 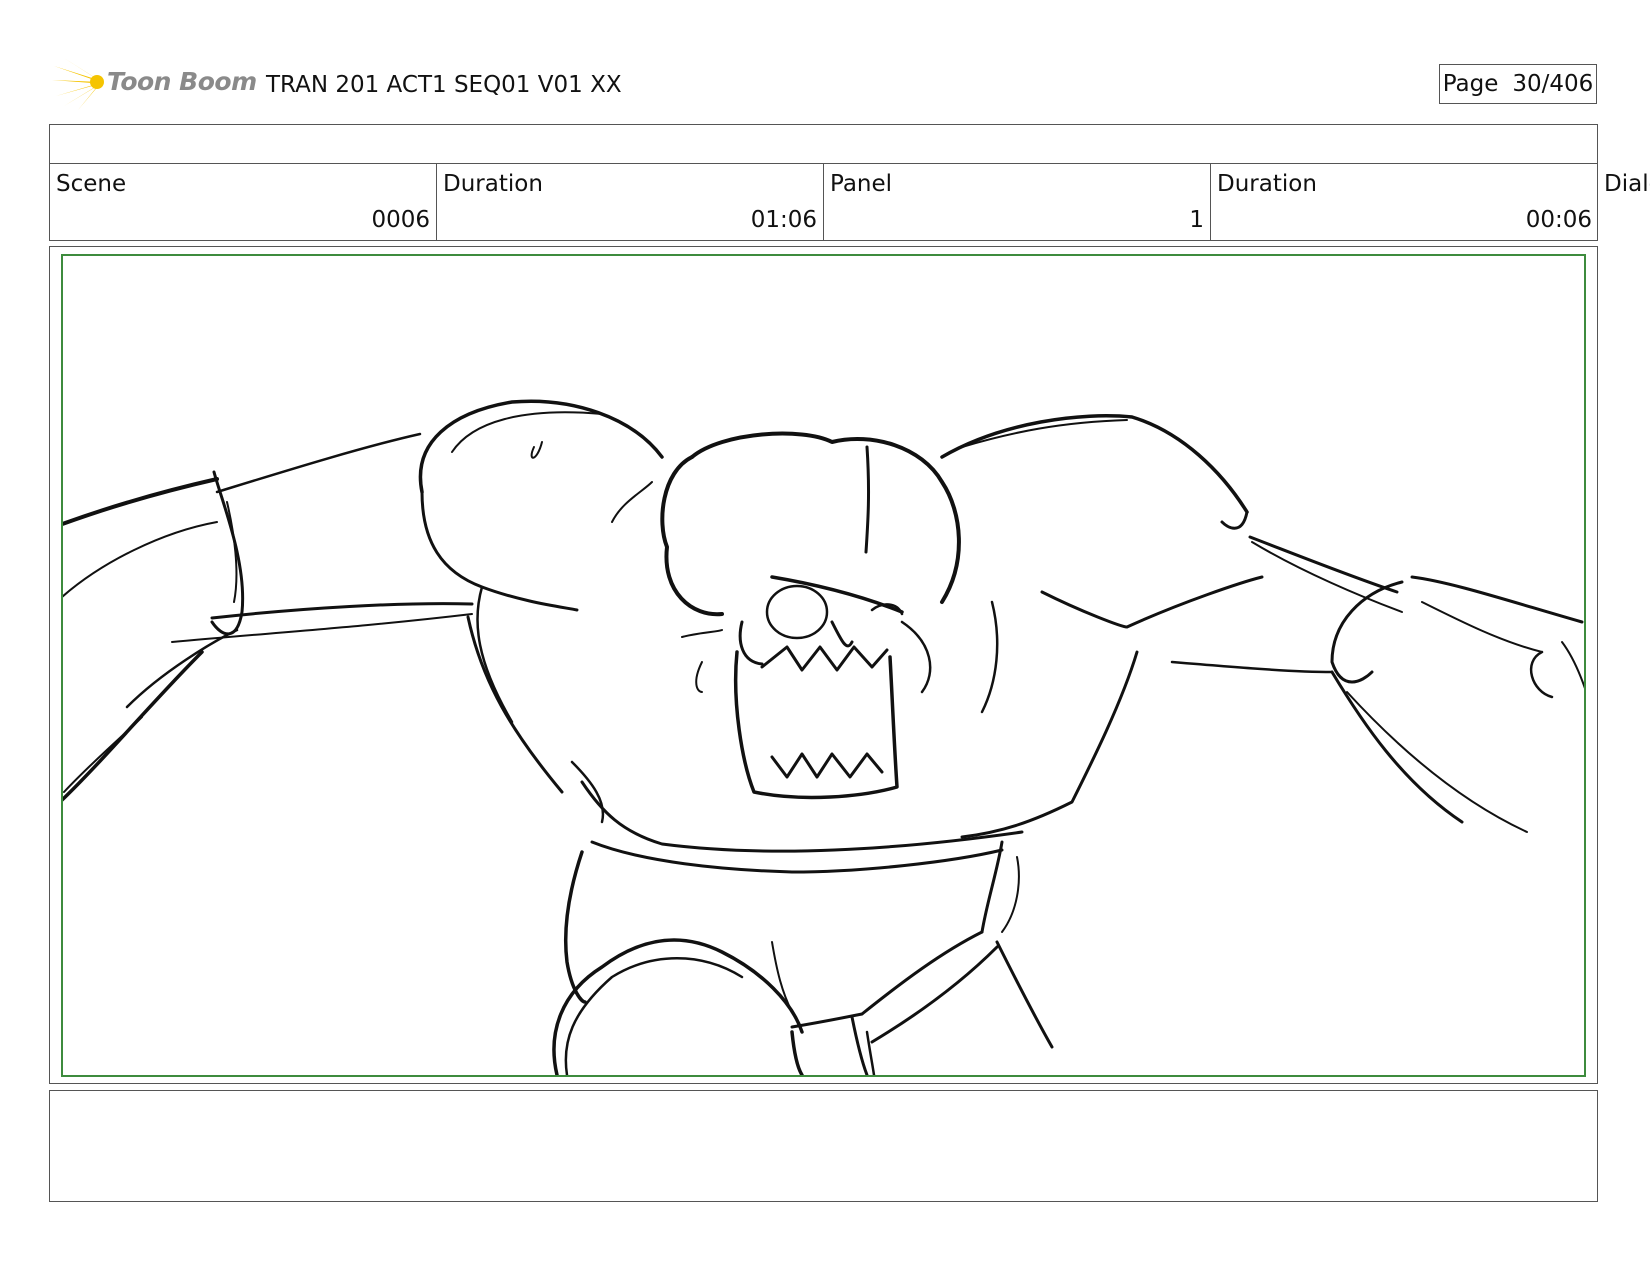 What do you see at coordinates (91, 184) in the screenshot?
I see `scene-label: Scene` at bounding box center [91, 184].